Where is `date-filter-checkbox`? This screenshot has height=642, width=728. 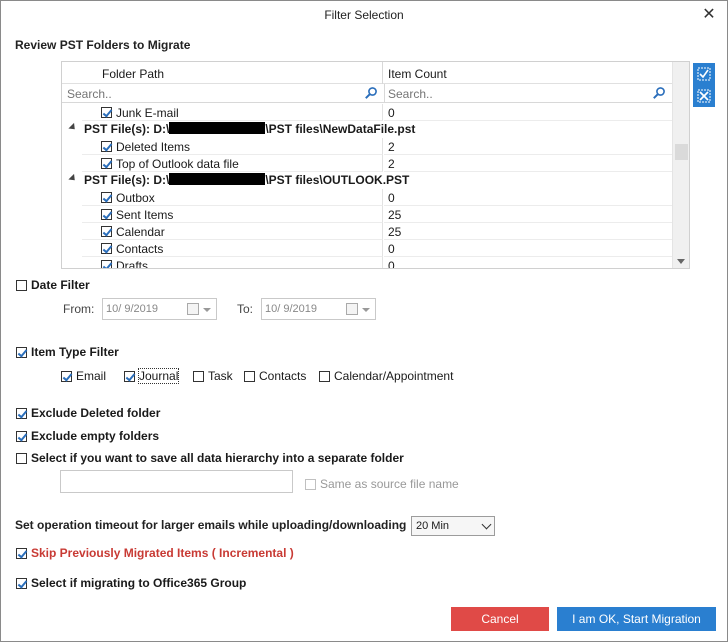 date-filter-checkbox is located at coordinates (21, 285).